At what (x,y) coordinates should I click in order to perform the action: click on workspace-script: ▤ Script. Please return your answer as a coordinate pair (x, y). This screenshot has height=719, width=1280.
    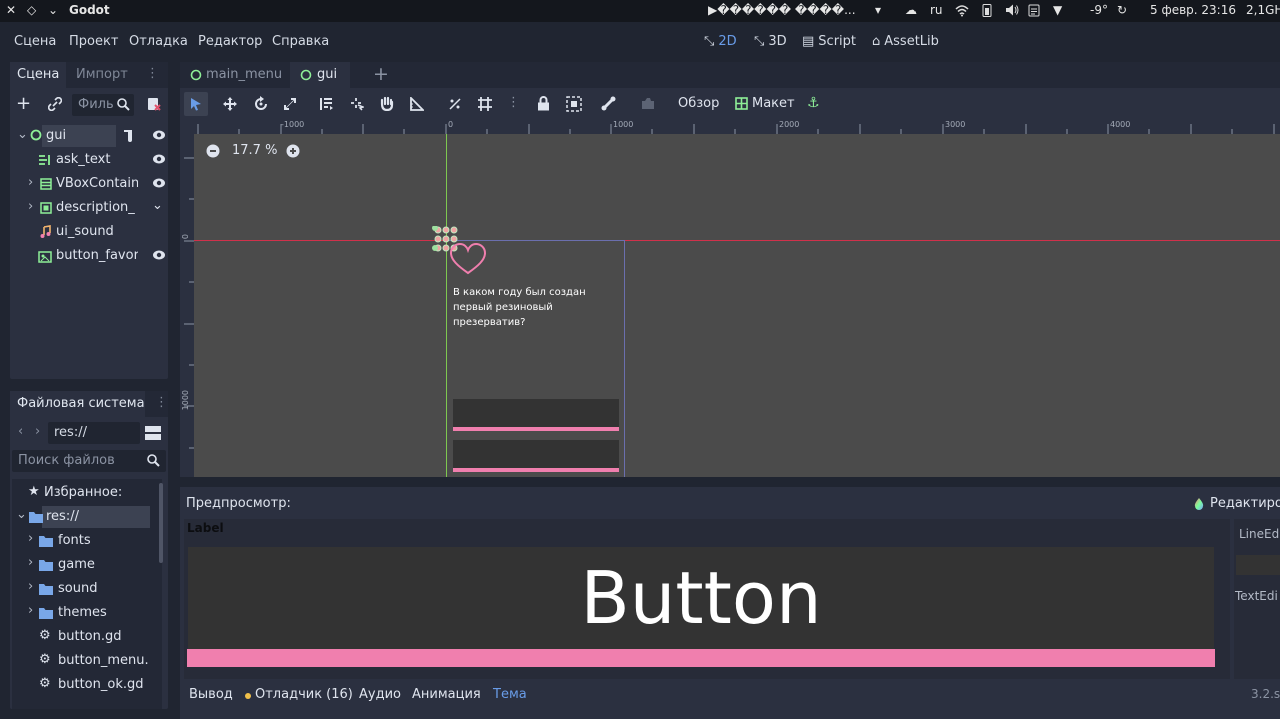
    Looking at the image, I should click on (829, 41).